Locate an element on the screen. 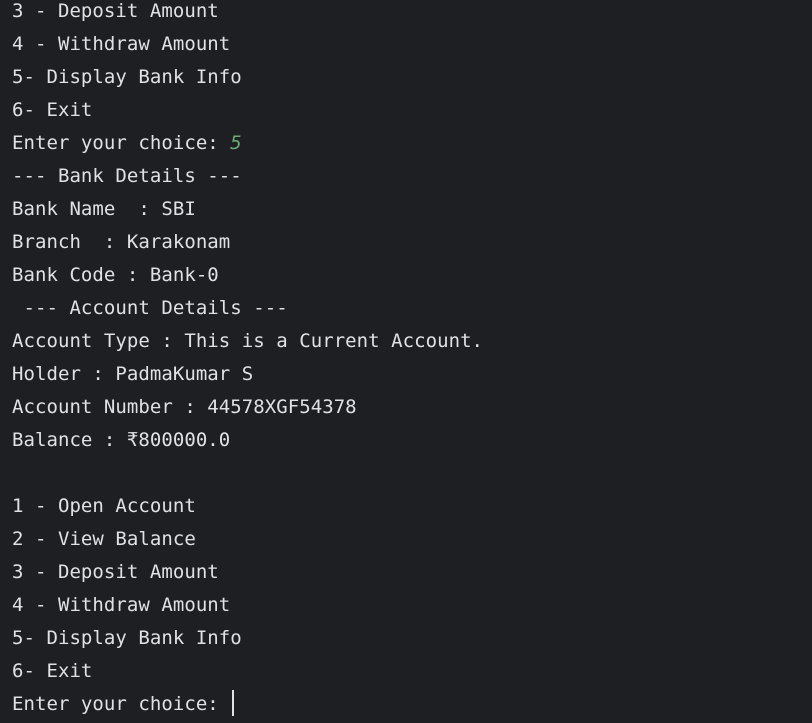 Image resolution: width=812 pixels, height=723 pixels. account-number-line: Account Number : 44578XGF54378 is located at coordinates (184, 407).